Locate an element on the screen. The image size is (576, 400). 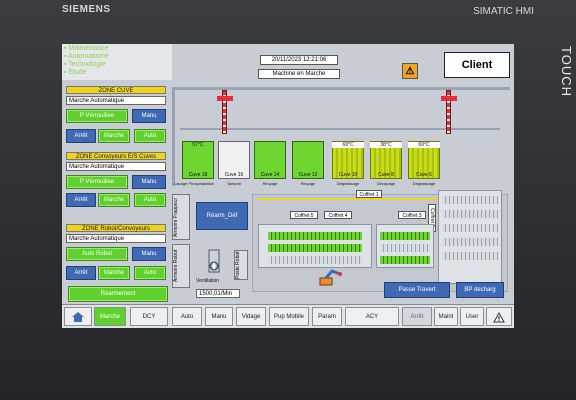
alarm-warning-icon is located at coordinates (499, 316).